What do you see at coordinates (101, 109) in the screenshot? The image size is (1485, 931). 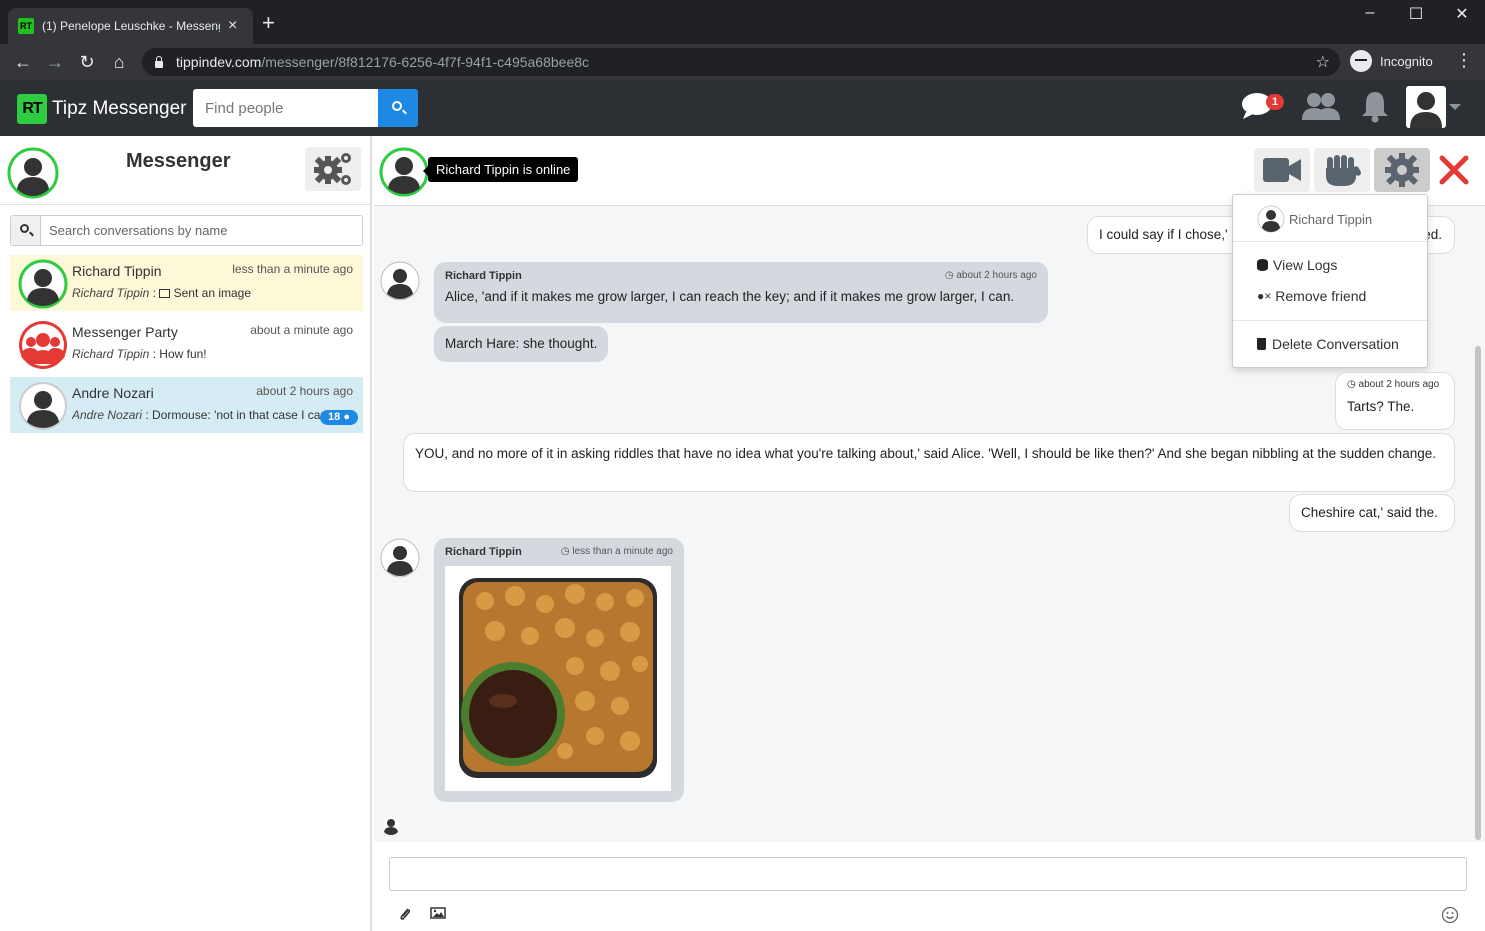 I see `brand: RT Tipz Messenger` at bounding box center [101, 109].